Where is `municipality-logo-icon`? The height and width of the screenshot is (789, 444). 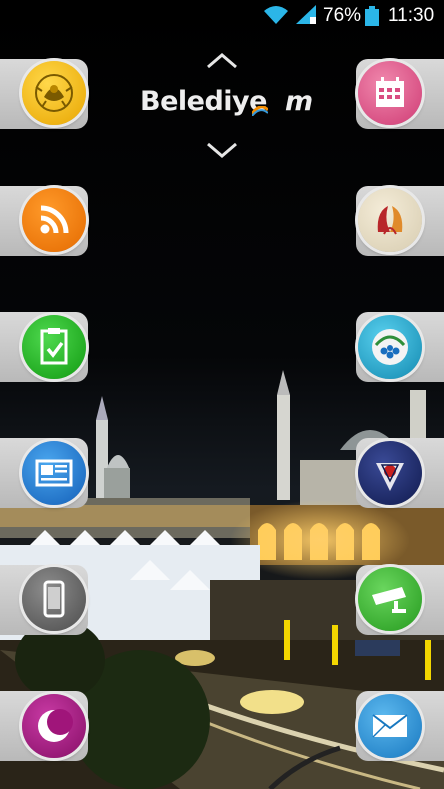
municipality-logo-icon is located at coordinates (390, 220).